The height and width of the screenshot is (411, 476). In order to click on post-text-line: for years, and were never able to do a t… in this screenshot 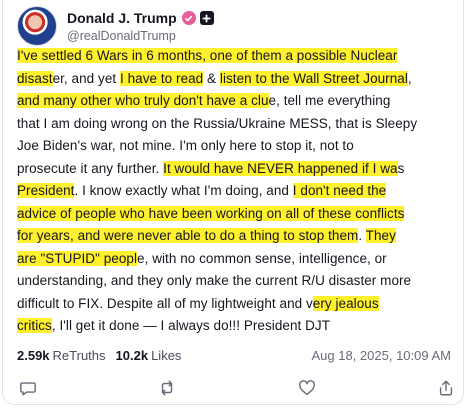, I will do `click(237, 236)`.